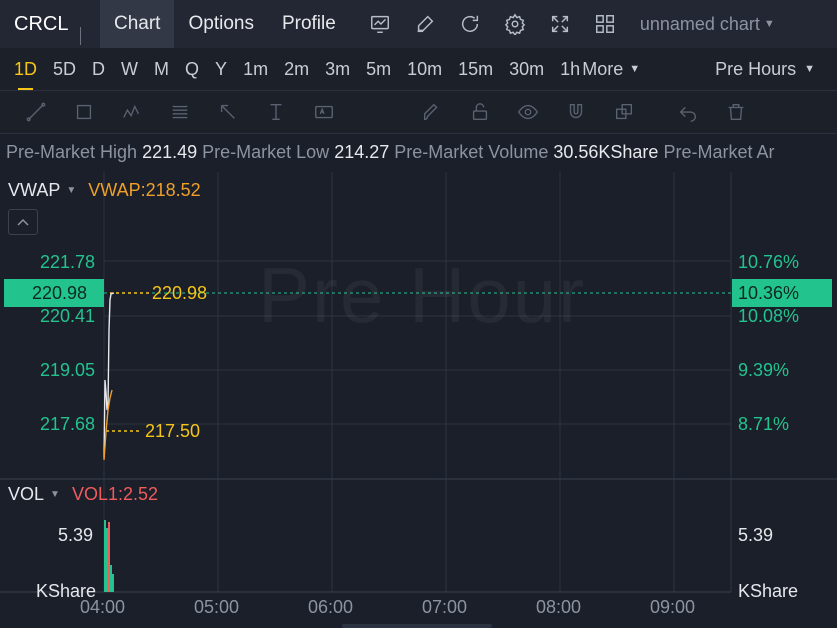 The width and height of the screenshot is (837, 628). I want to click on pct-axis-right-0: 10.76%, so click(769, 262).